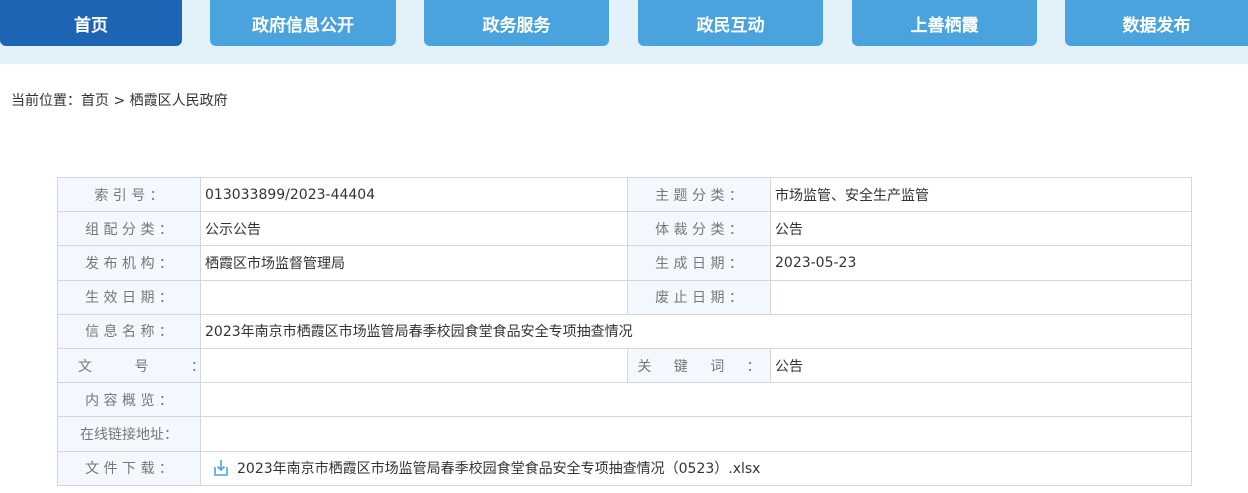 The height and width of the screenshot is (493, 1248). I want to click on nav-item-data-release: 数据发布, so click(1156, 23).